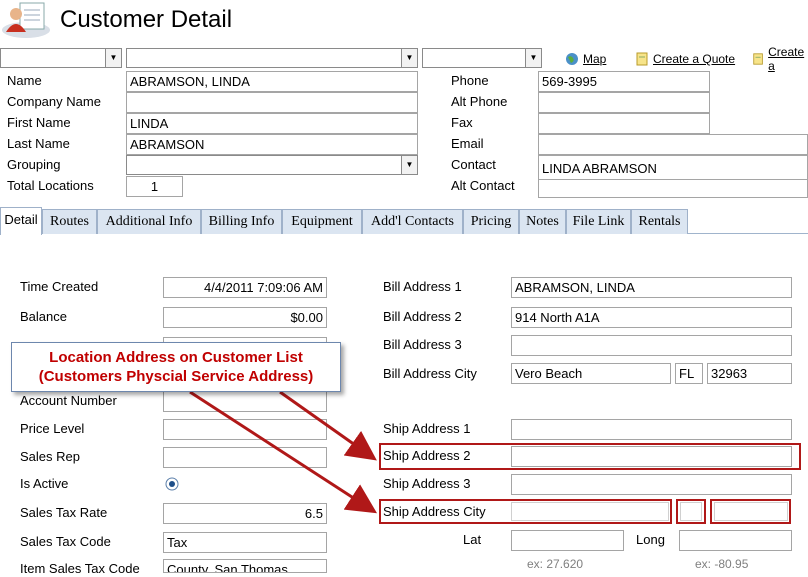  Describe the element at coordinates (590, 511) in the screenshot. I see `ship-city-field` at that location.